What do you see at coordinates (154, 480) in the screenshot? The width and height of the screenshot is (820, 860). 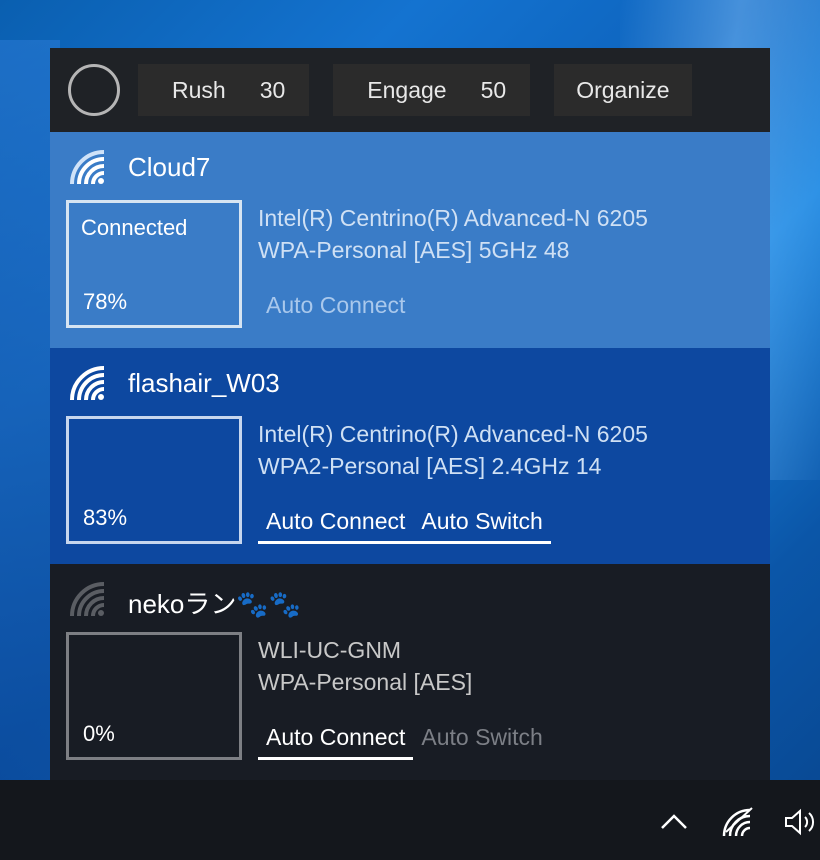 I see `signal-box: 83%` at bounding box center [154, 480].